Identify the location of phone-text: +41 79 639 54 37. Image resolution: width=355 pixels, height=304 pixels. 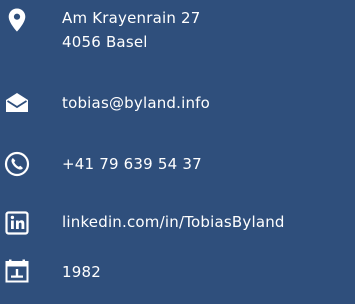
(132, 164).